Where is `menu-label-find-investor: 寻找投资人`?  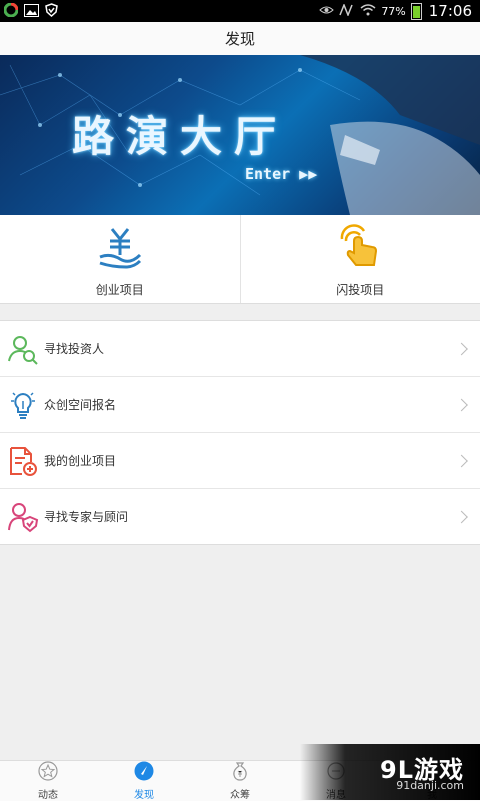
menu-label-find-investor: 寻找投资人 is located at coordinates (74, 348).